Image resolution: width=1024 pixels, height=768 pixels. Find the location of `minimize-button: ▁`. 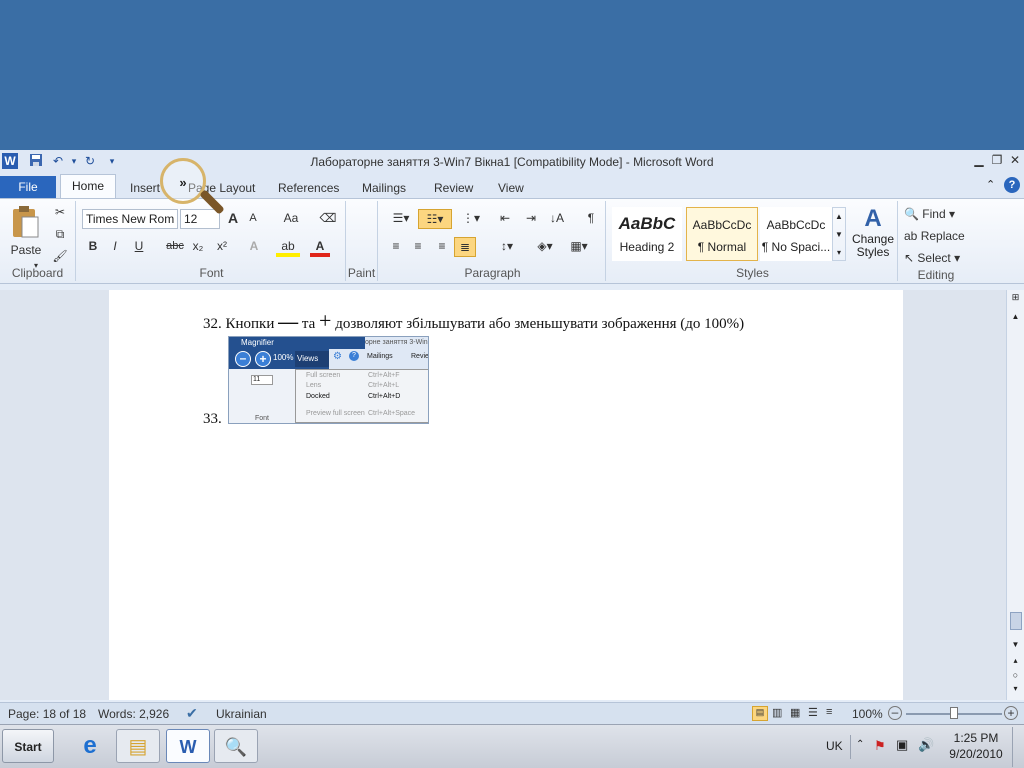

minimize-button: ▁ is located at coordinates (979, 160).